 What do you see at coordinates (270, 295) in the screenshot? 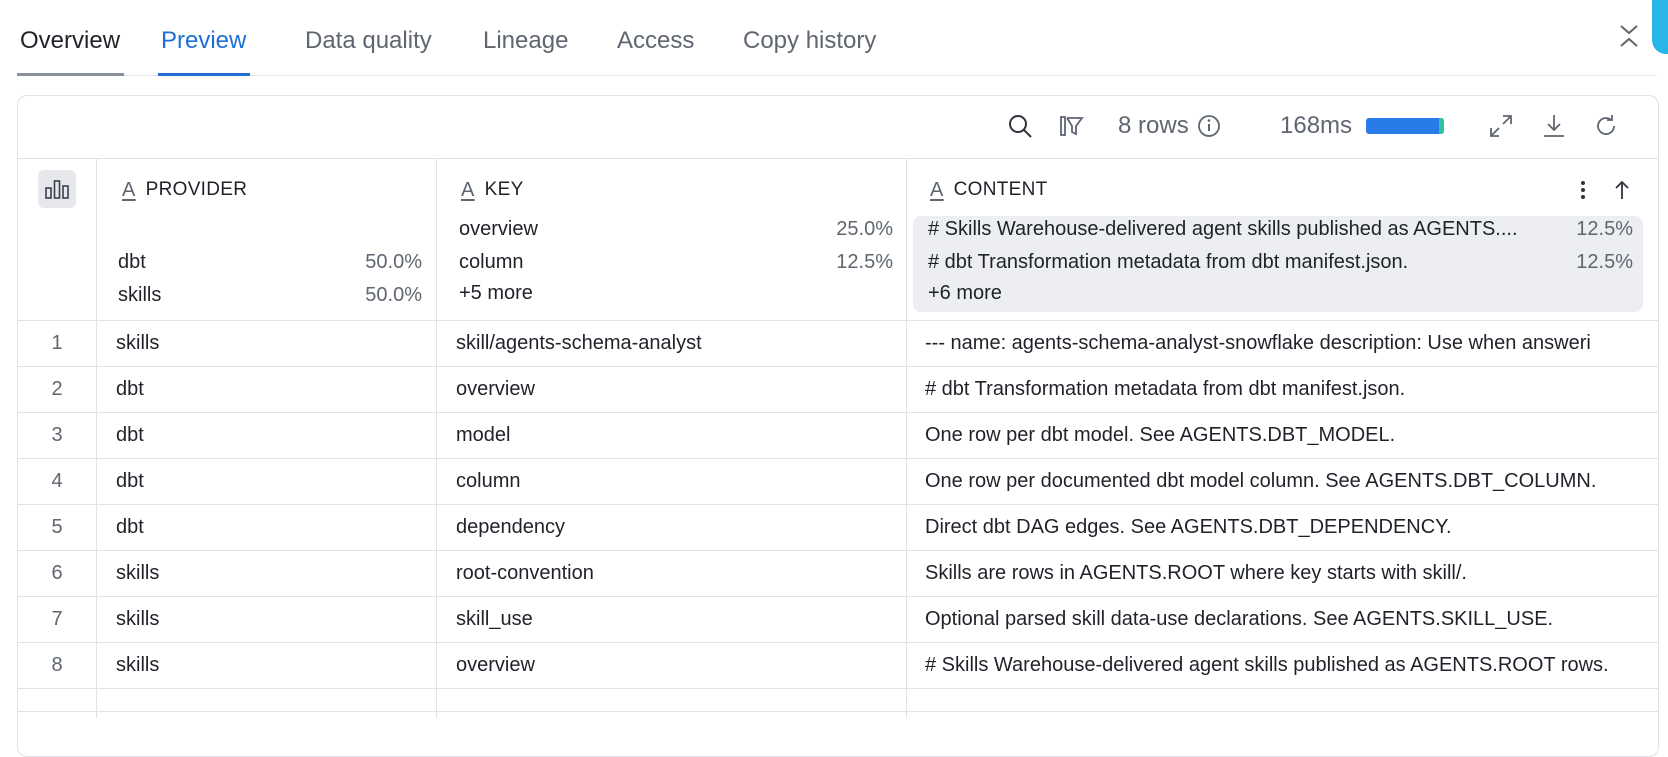
I see `distribution-row: skills 50.0%` at bounding box center [270, 295].